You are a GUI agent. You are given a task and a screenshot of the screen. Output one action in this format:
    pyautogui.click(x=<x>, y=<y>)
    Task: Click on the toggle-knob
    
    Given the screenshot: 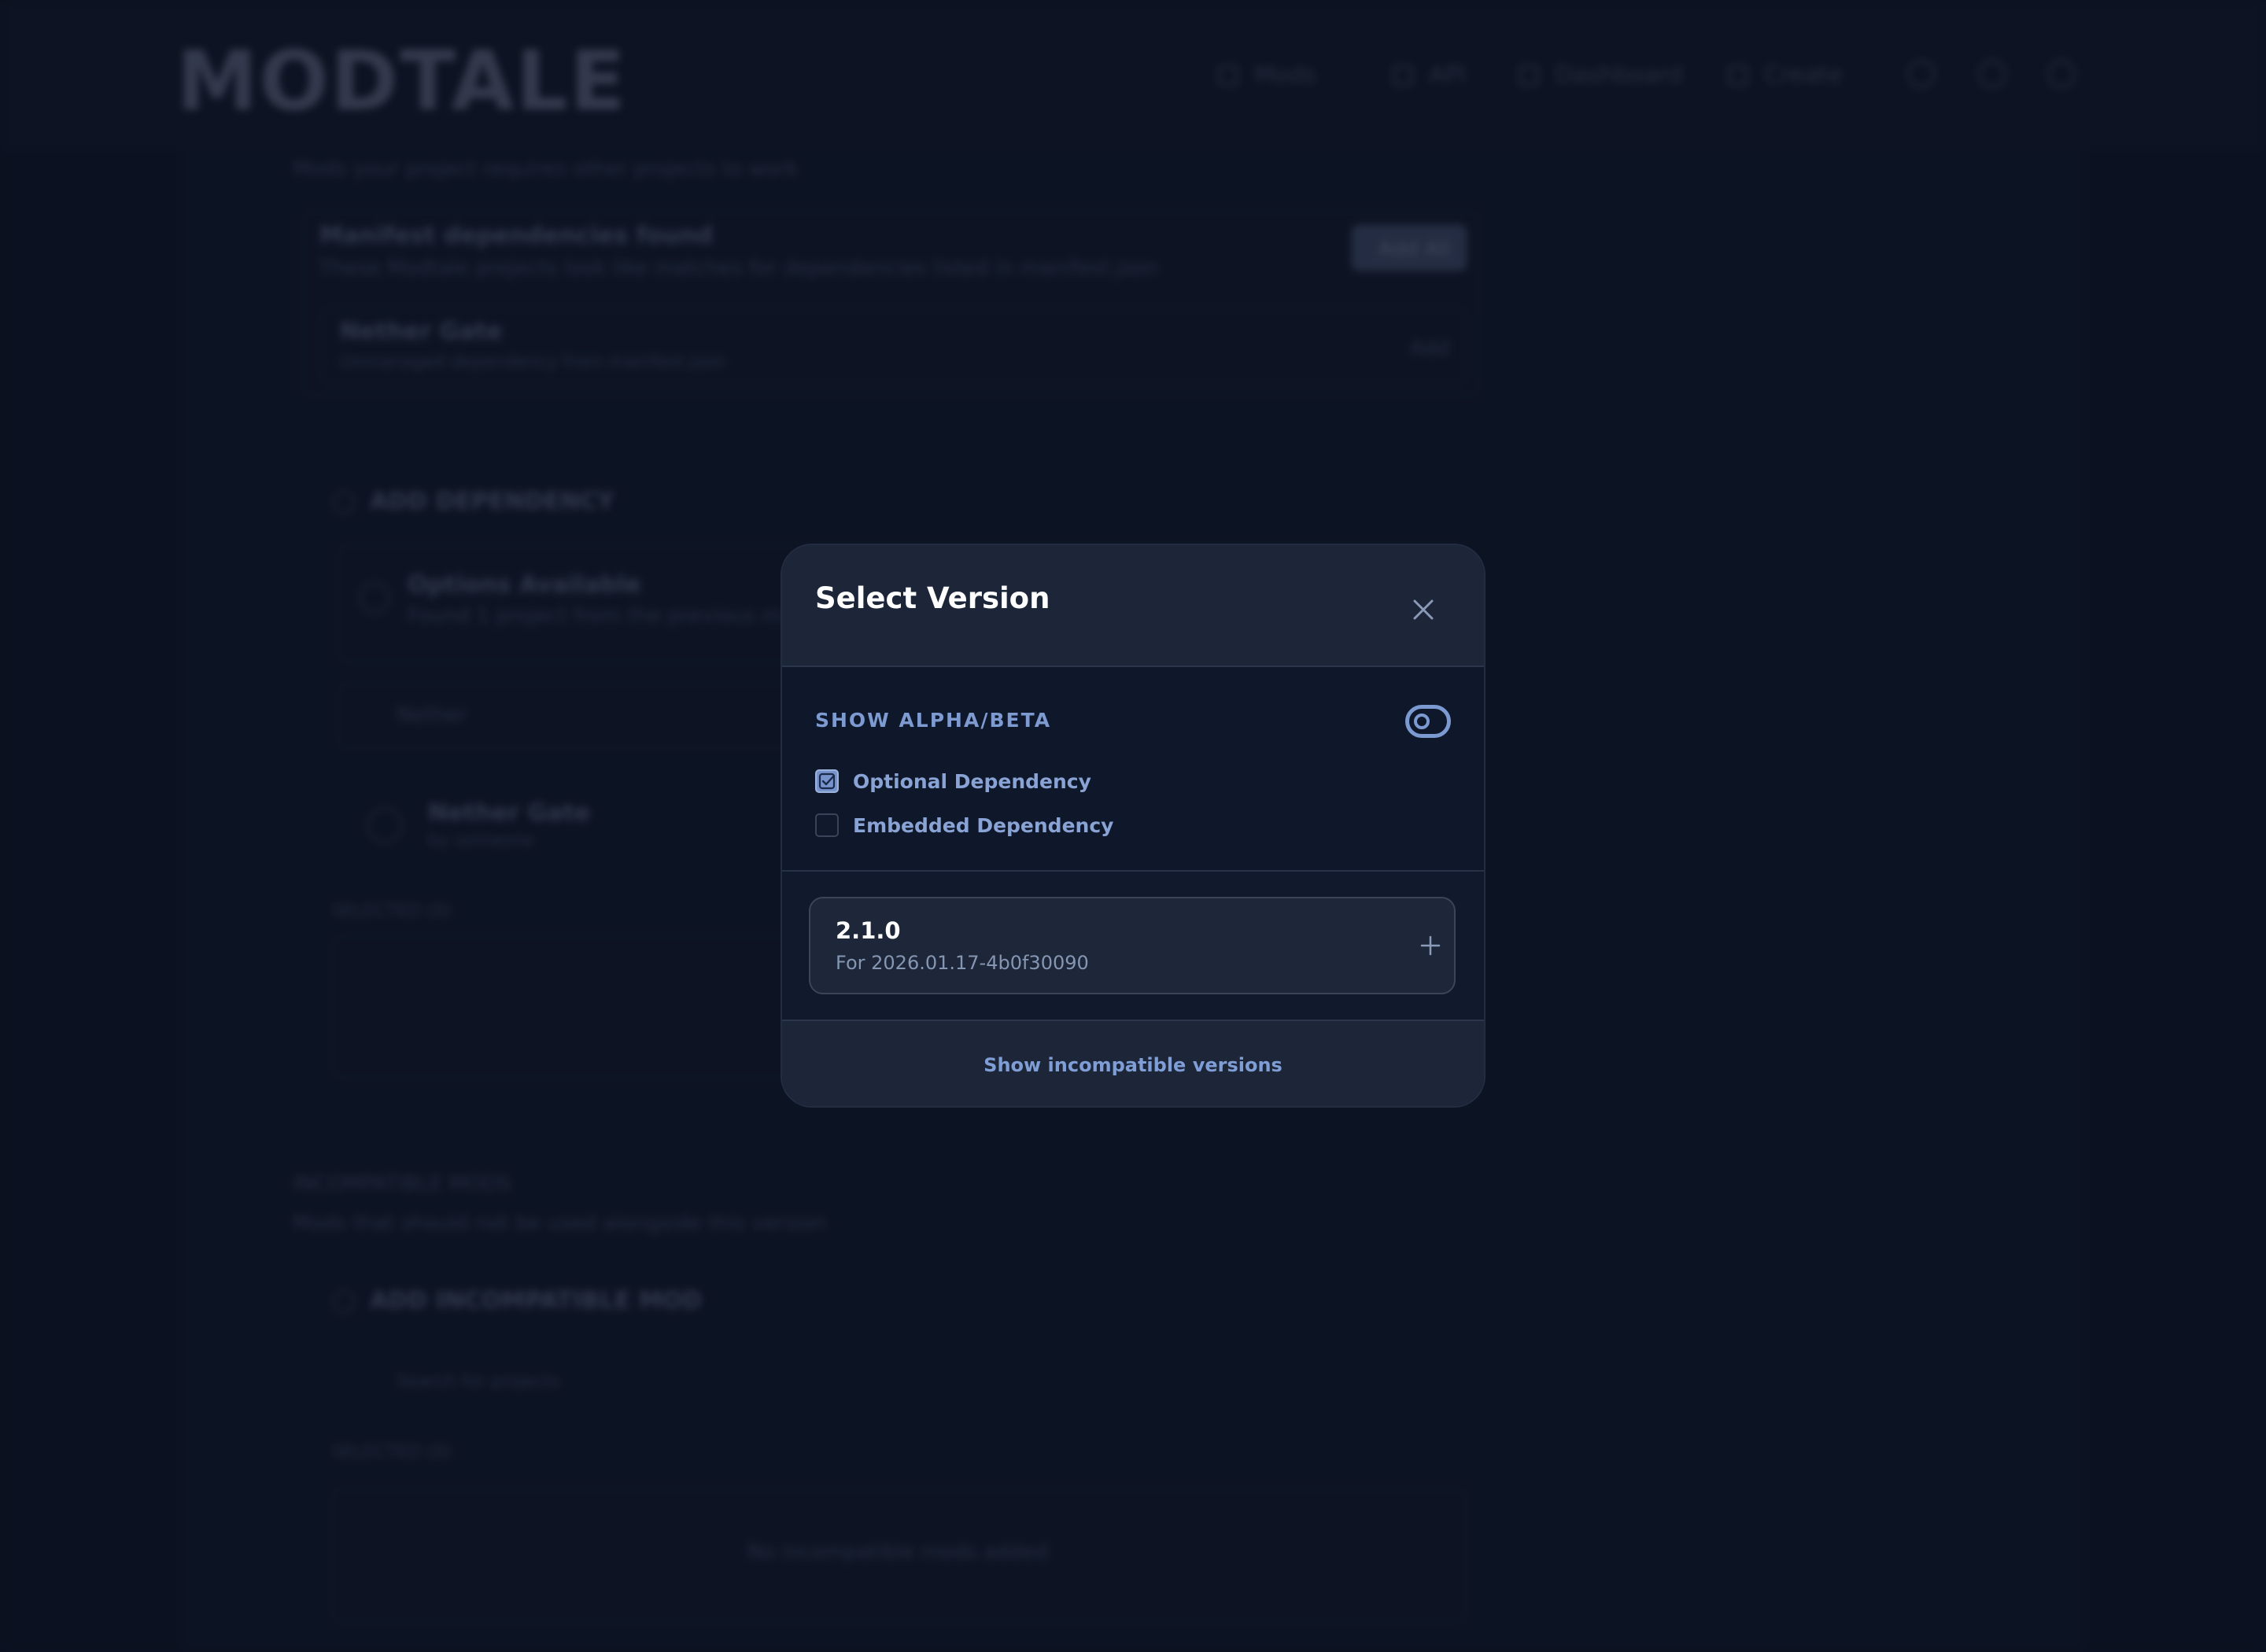 What is the action you would take?
    pyautogui.click(x=1422, y=721)
    